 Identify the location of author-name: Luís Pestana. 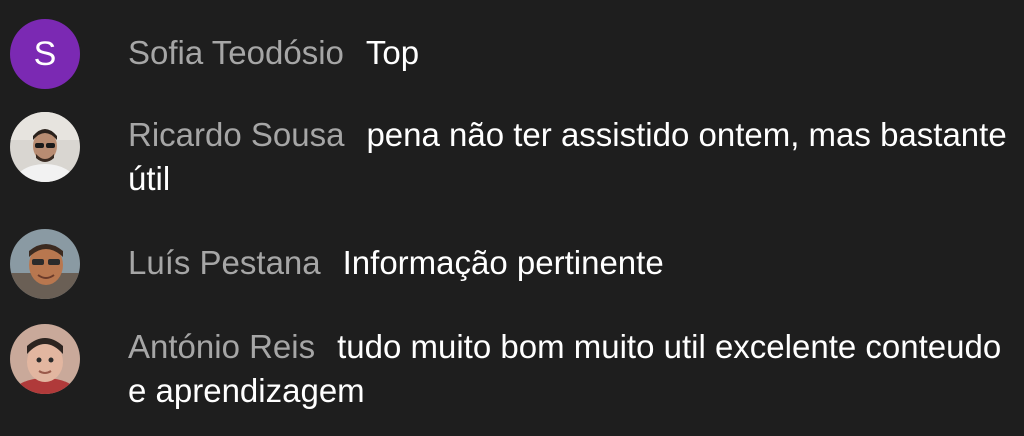
(224, 262).